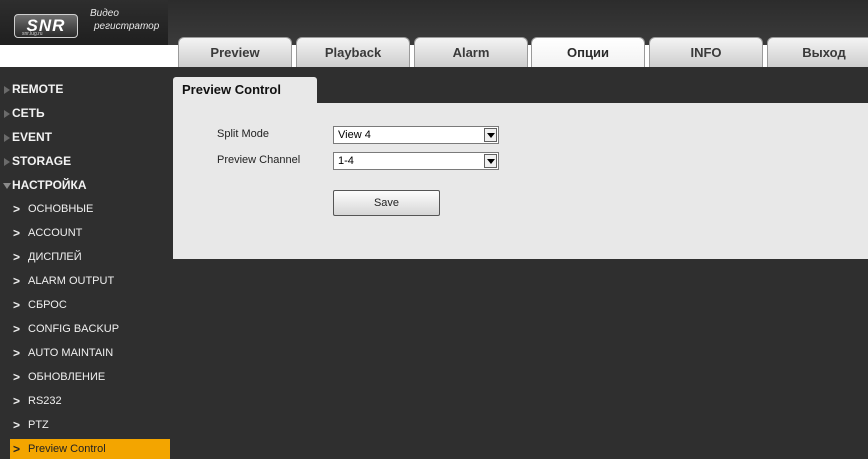  I want to click on sidebar-item-label: ALARM OUTPUT, so click(71, 281).